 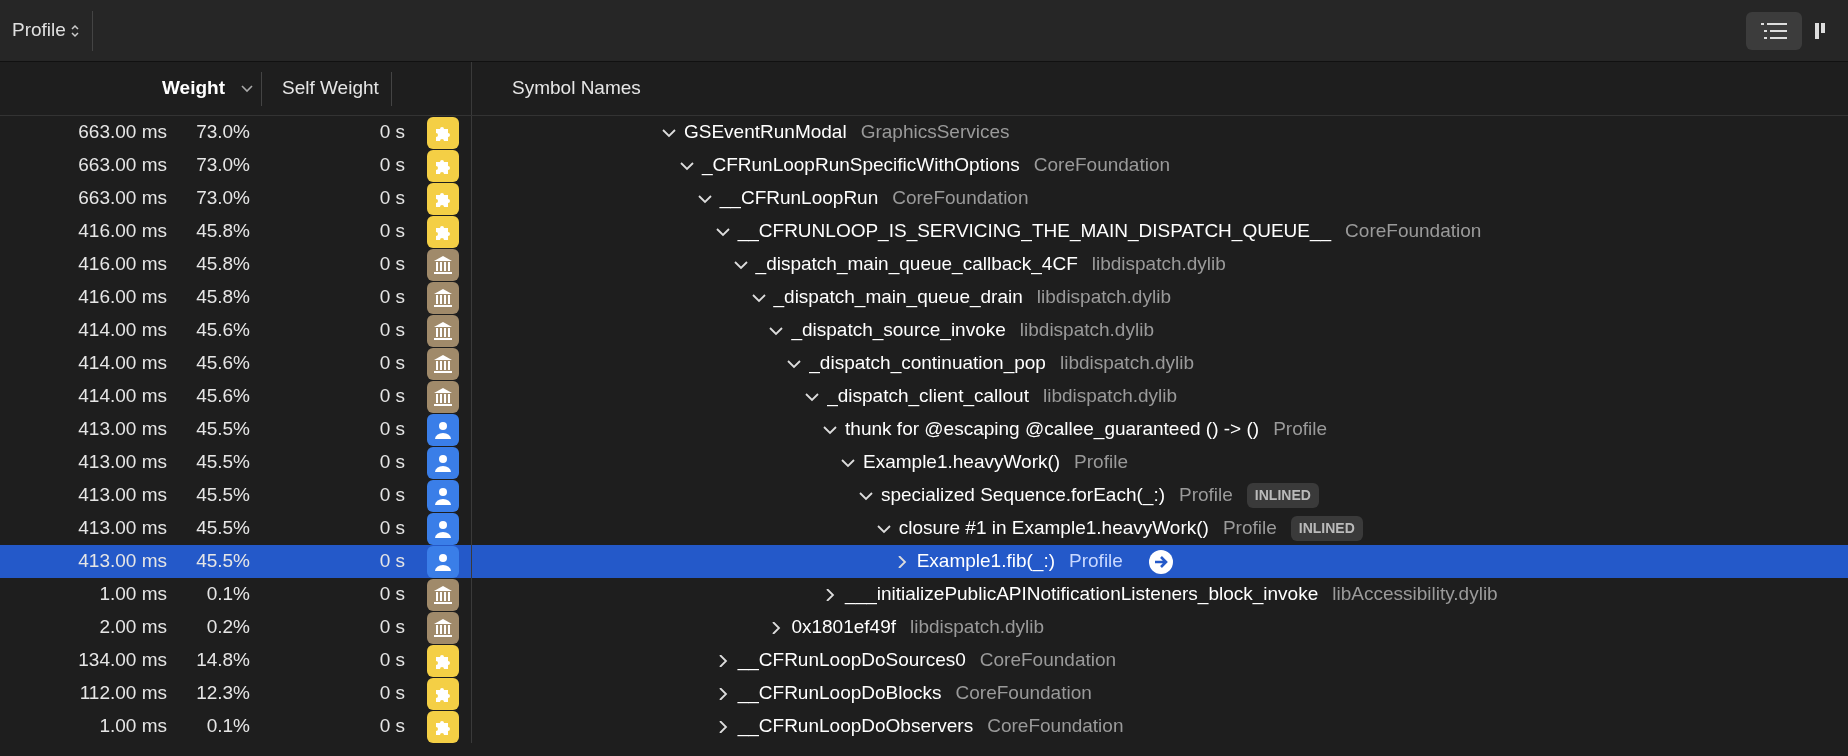 What do you see at coordinates (327, 88) in the screenshot?
I see `column-header: Self Weight` at bounding box center [327, 88].